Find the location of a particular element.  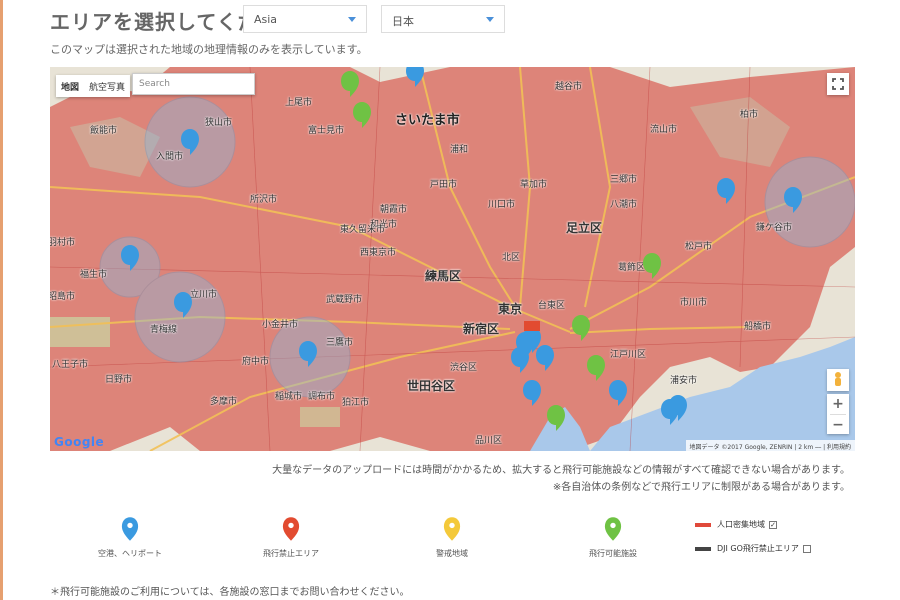

dense-area-checkbox: ✓ is located at coordinates (773, 524).